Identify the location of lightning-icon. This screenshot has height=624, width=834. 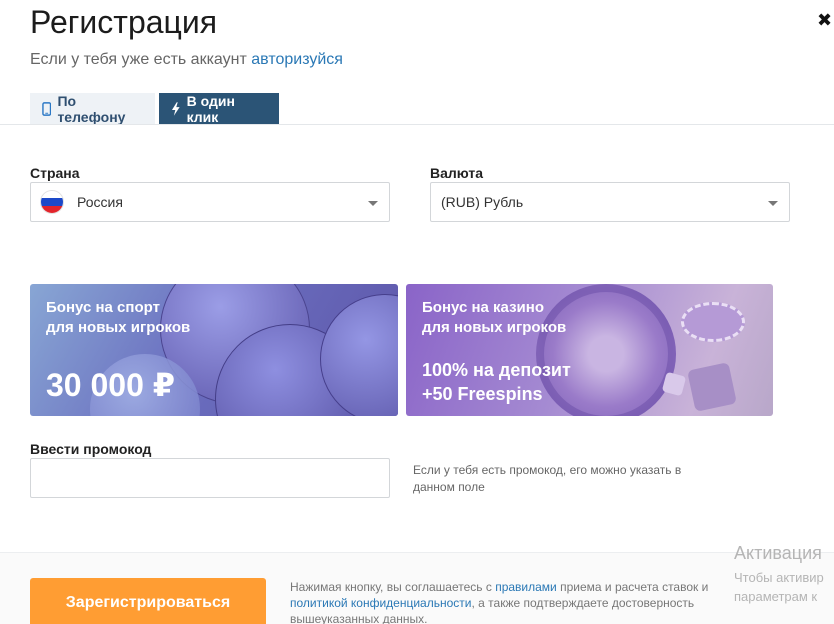
(175, 108).